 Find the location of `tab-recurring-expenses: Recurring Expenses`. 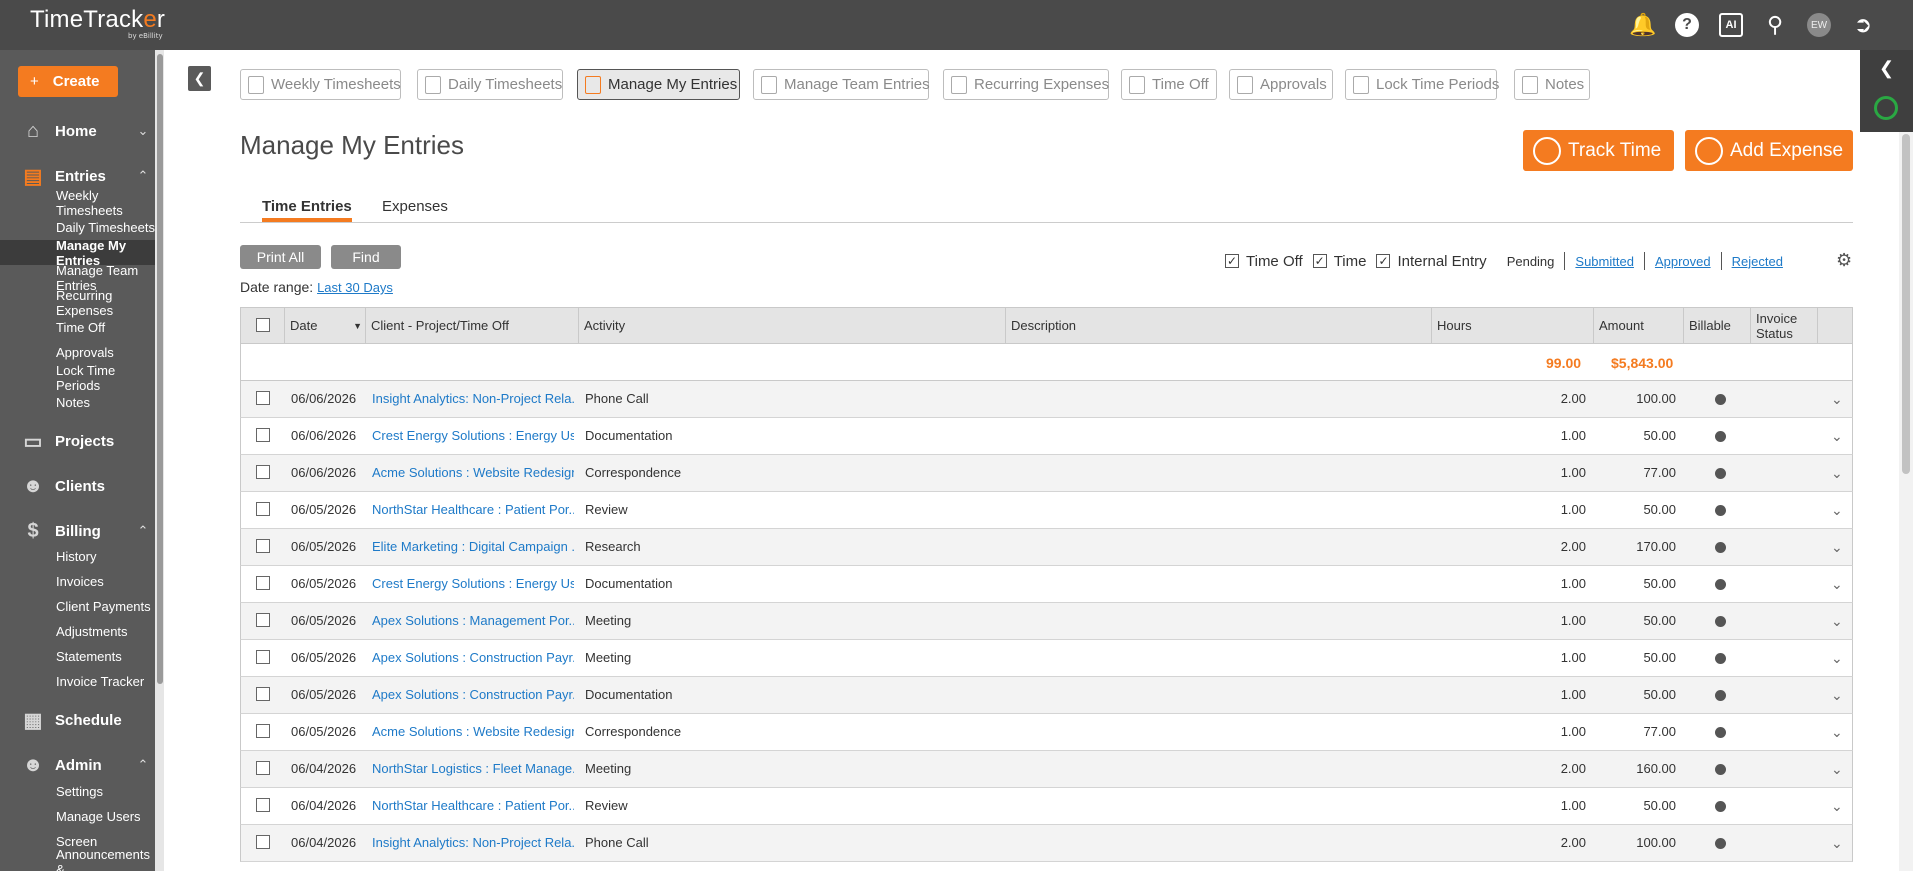

tab-recurring-expenses: Recurring Expenses is located at coordinates (1026, 84).